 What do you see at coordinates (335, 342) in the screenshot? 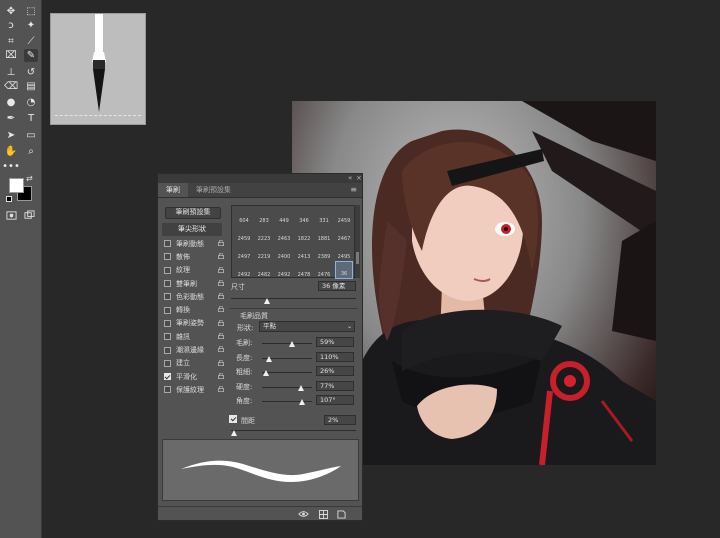
I see `param-value-field: 59%` at bounding box center [335, 342].